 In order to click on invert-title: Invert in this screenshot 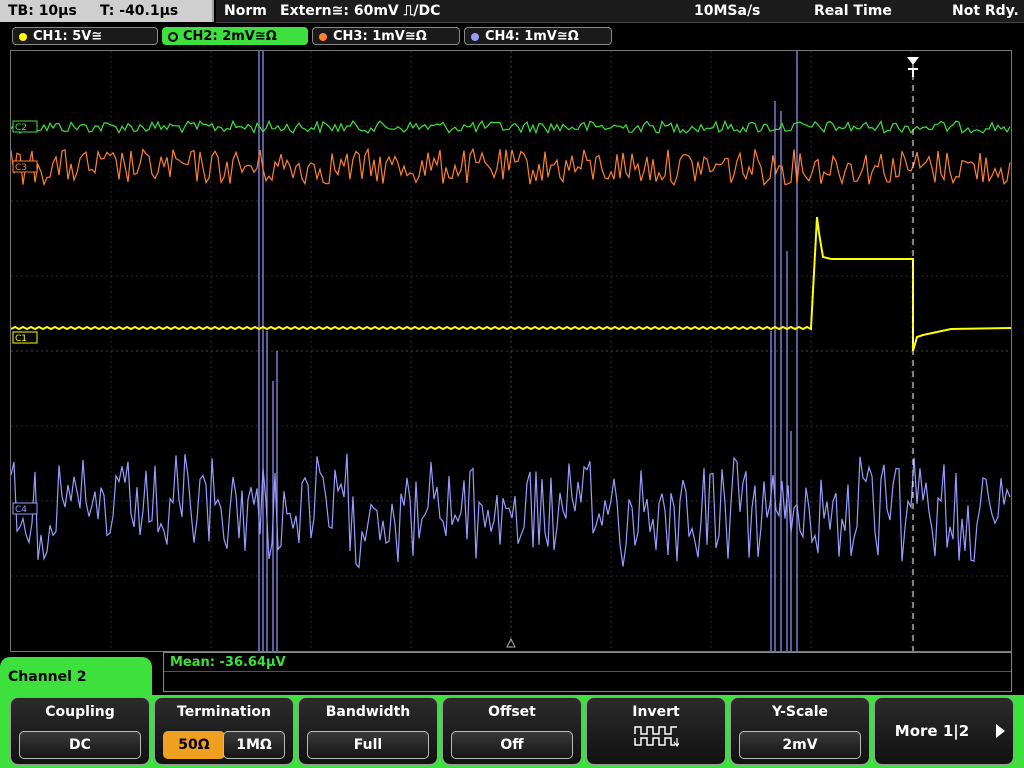, I will do `click(656, 712)`.